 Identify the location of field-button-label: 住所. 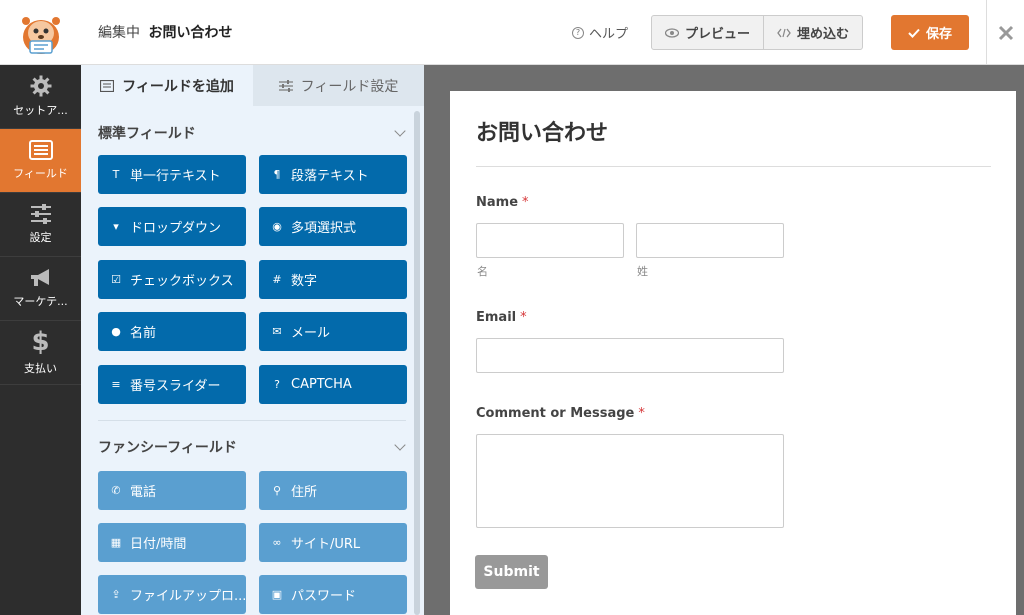
(304, 492).